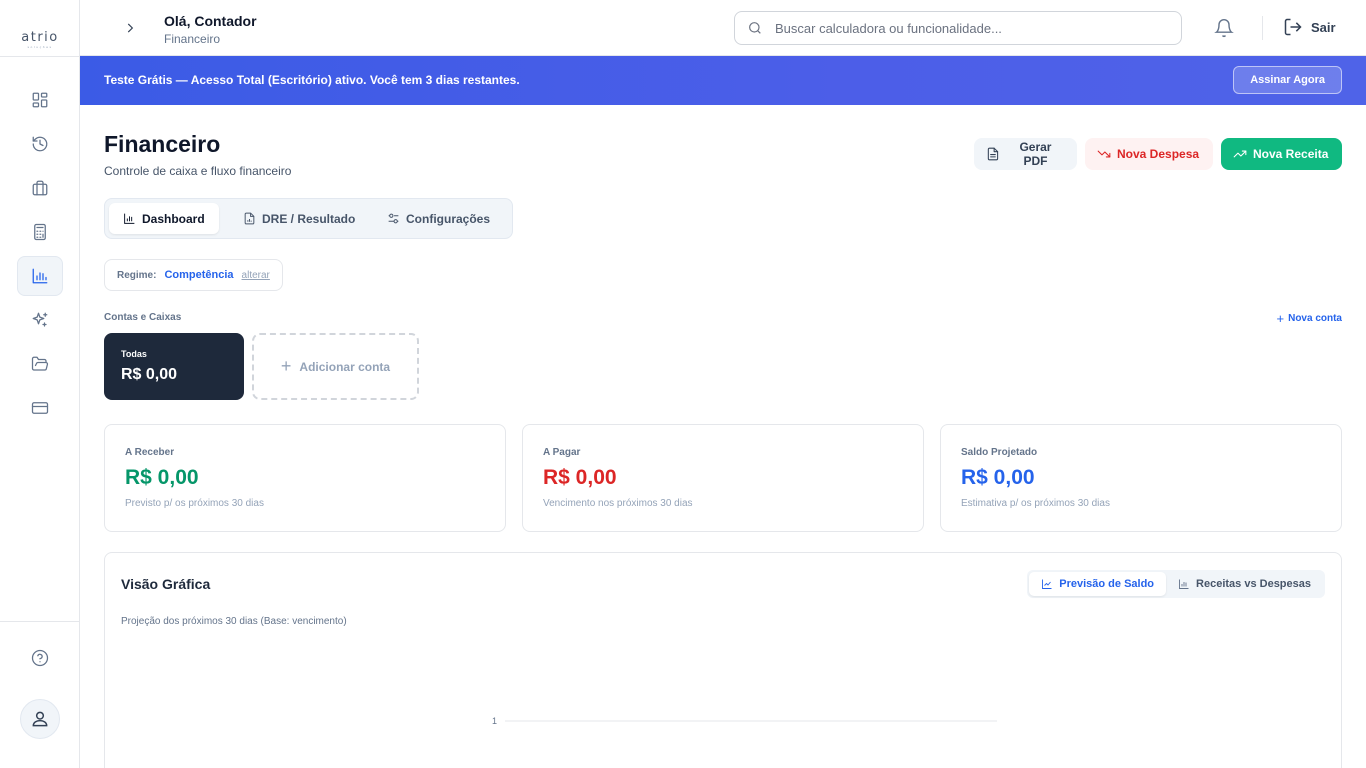 This screenshot has height=768, width=1366. I want to click on briefcase-icon, so click(40, 188).